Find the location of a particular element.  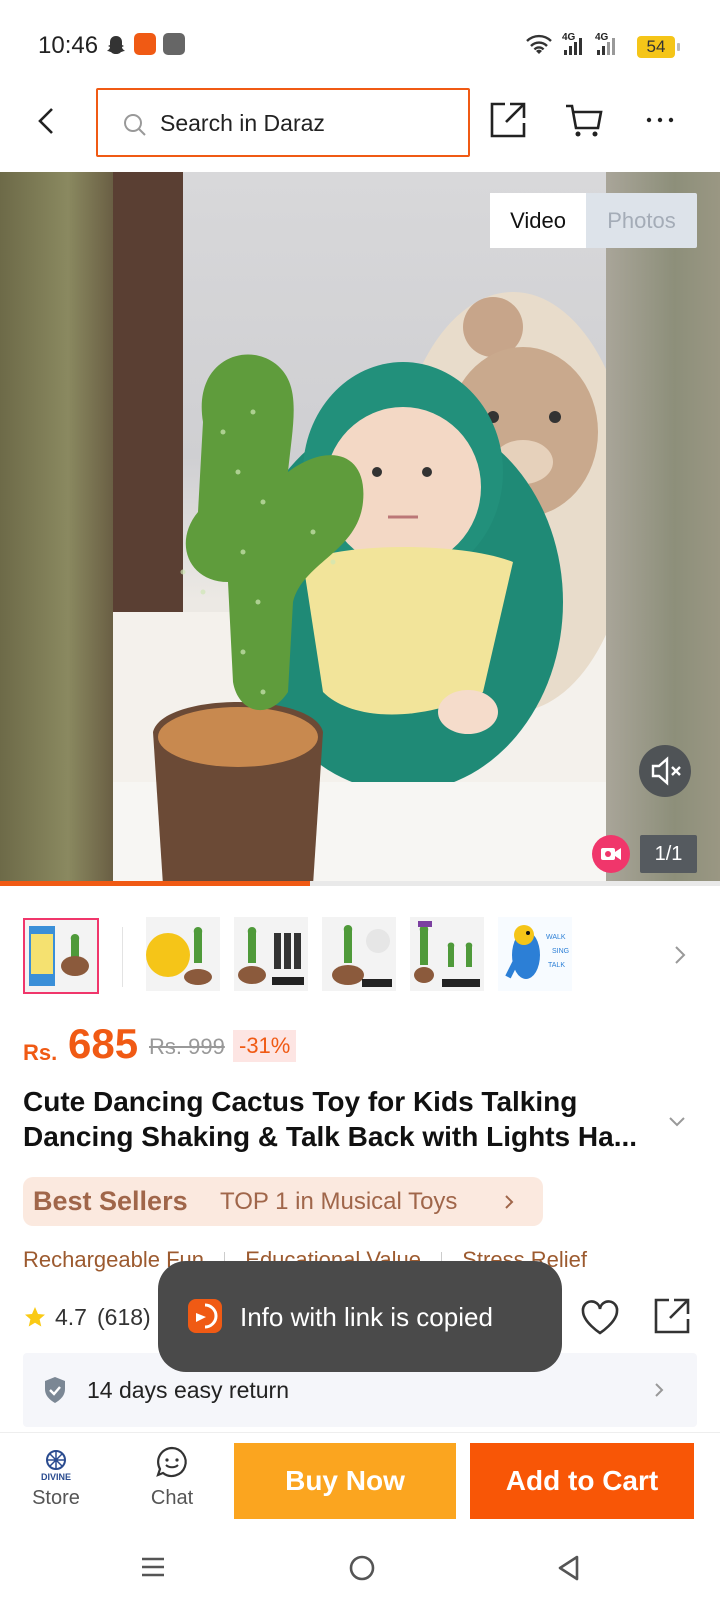

chat-button: Chat is located at coordinates (172, 1485).